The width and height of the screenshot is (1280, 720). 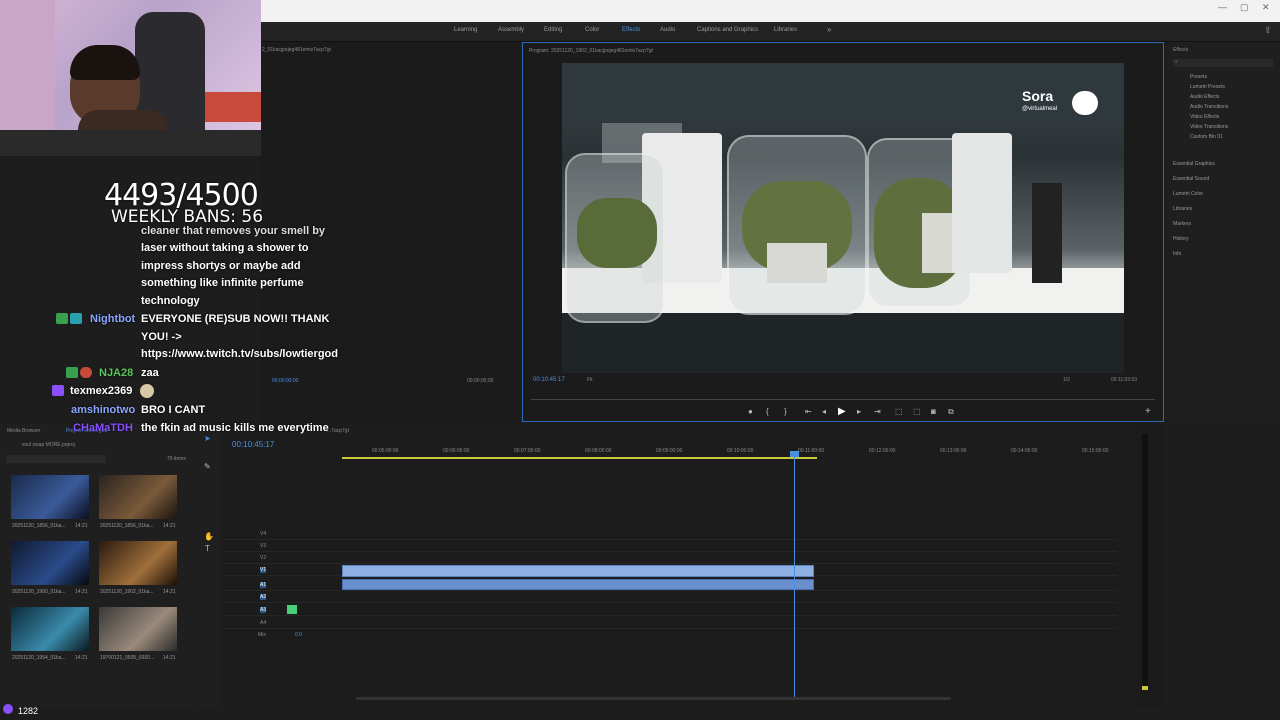 I want to click on minimize-icon: —, so click(x=1222, y=7).